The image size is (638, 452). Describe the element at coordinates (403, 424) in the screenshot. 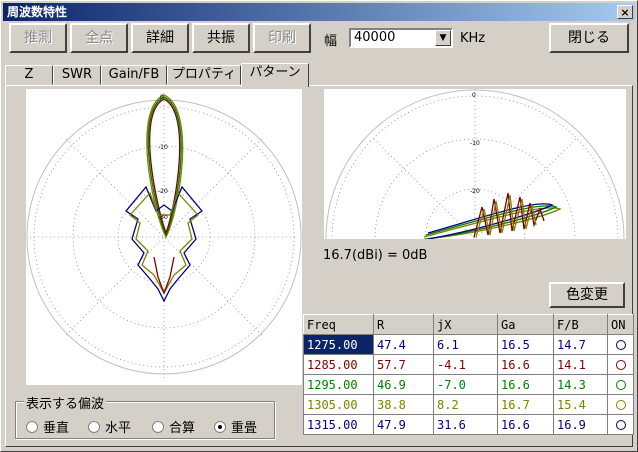

I see `r-cell: 47.9` at that location.